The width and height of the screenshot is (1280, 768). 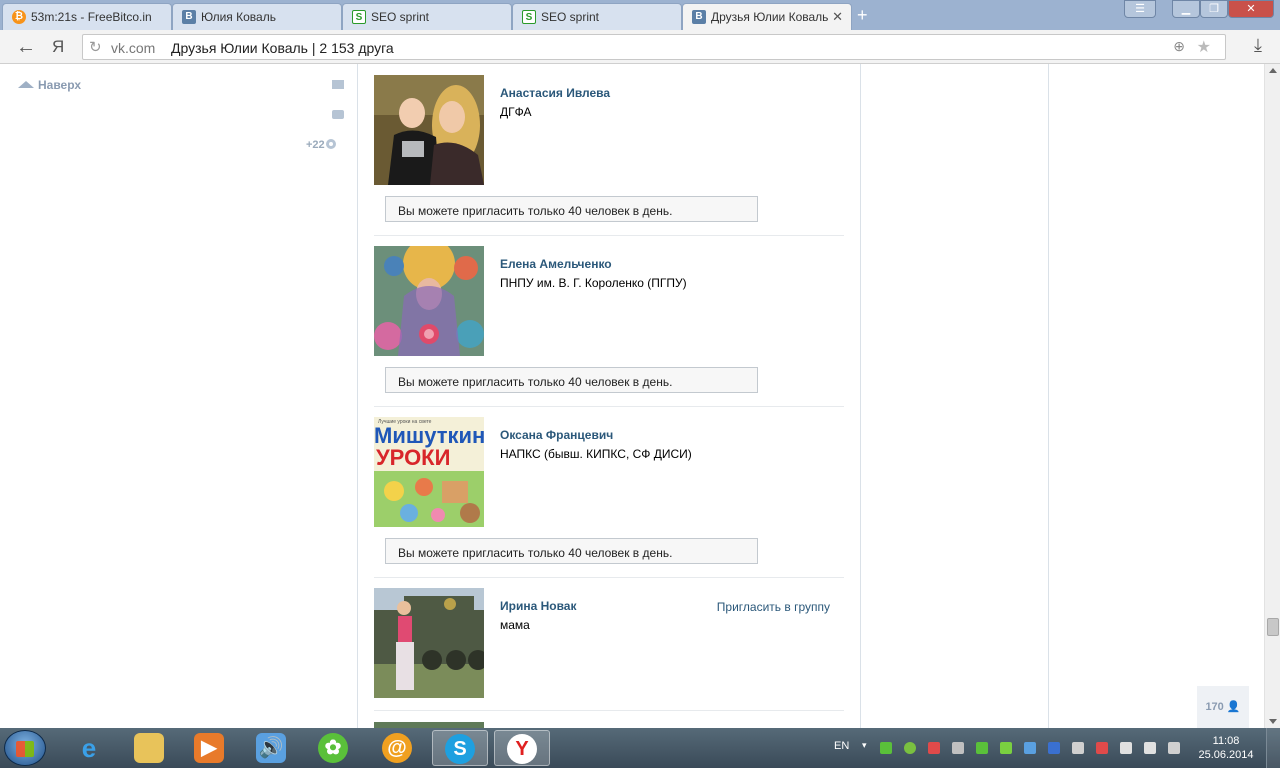 I want to click on download-icon: ⤓, so click(x=1258, y=45).